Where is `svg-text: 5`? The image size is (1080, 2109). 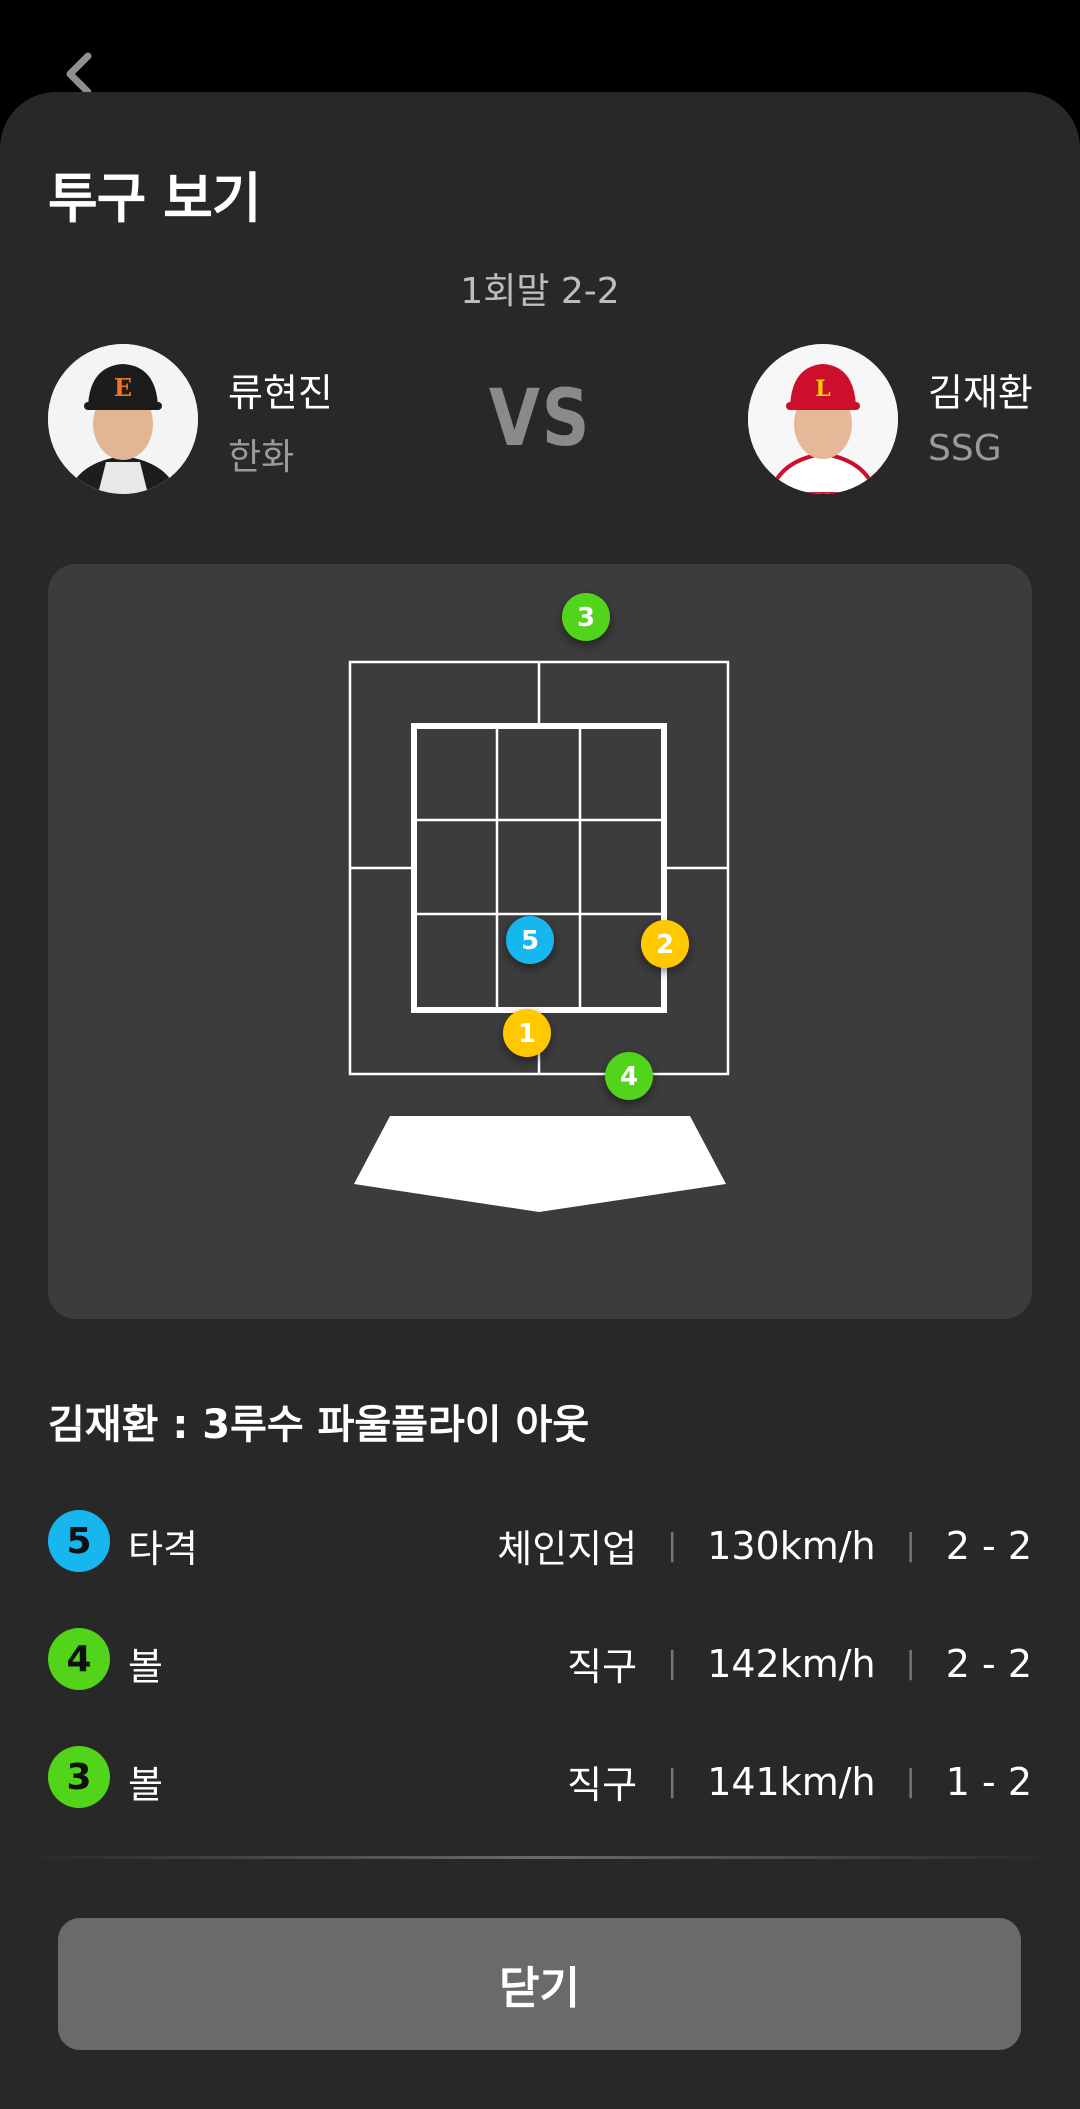
svg-text: 5 is located at coordinates (530, 941).